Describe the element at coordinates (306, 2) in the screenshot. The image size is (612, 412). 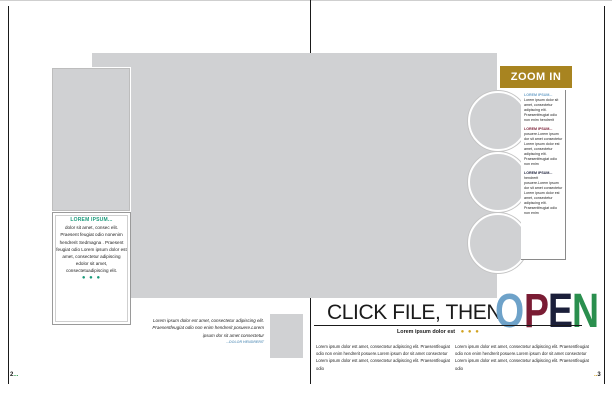
I see `top-strip` at that location.